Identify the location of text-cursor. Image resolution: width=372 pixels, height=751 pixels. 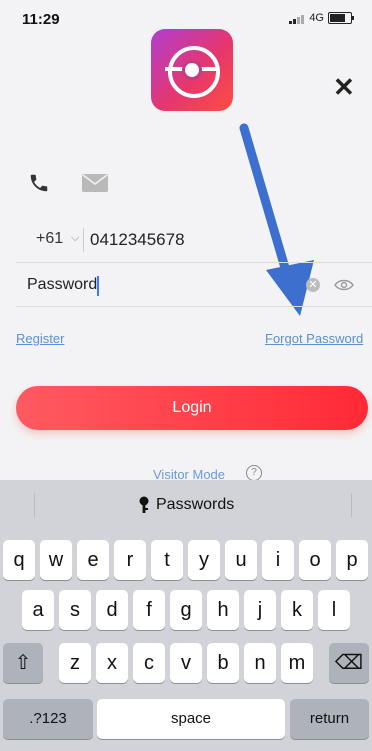
(98, 286).